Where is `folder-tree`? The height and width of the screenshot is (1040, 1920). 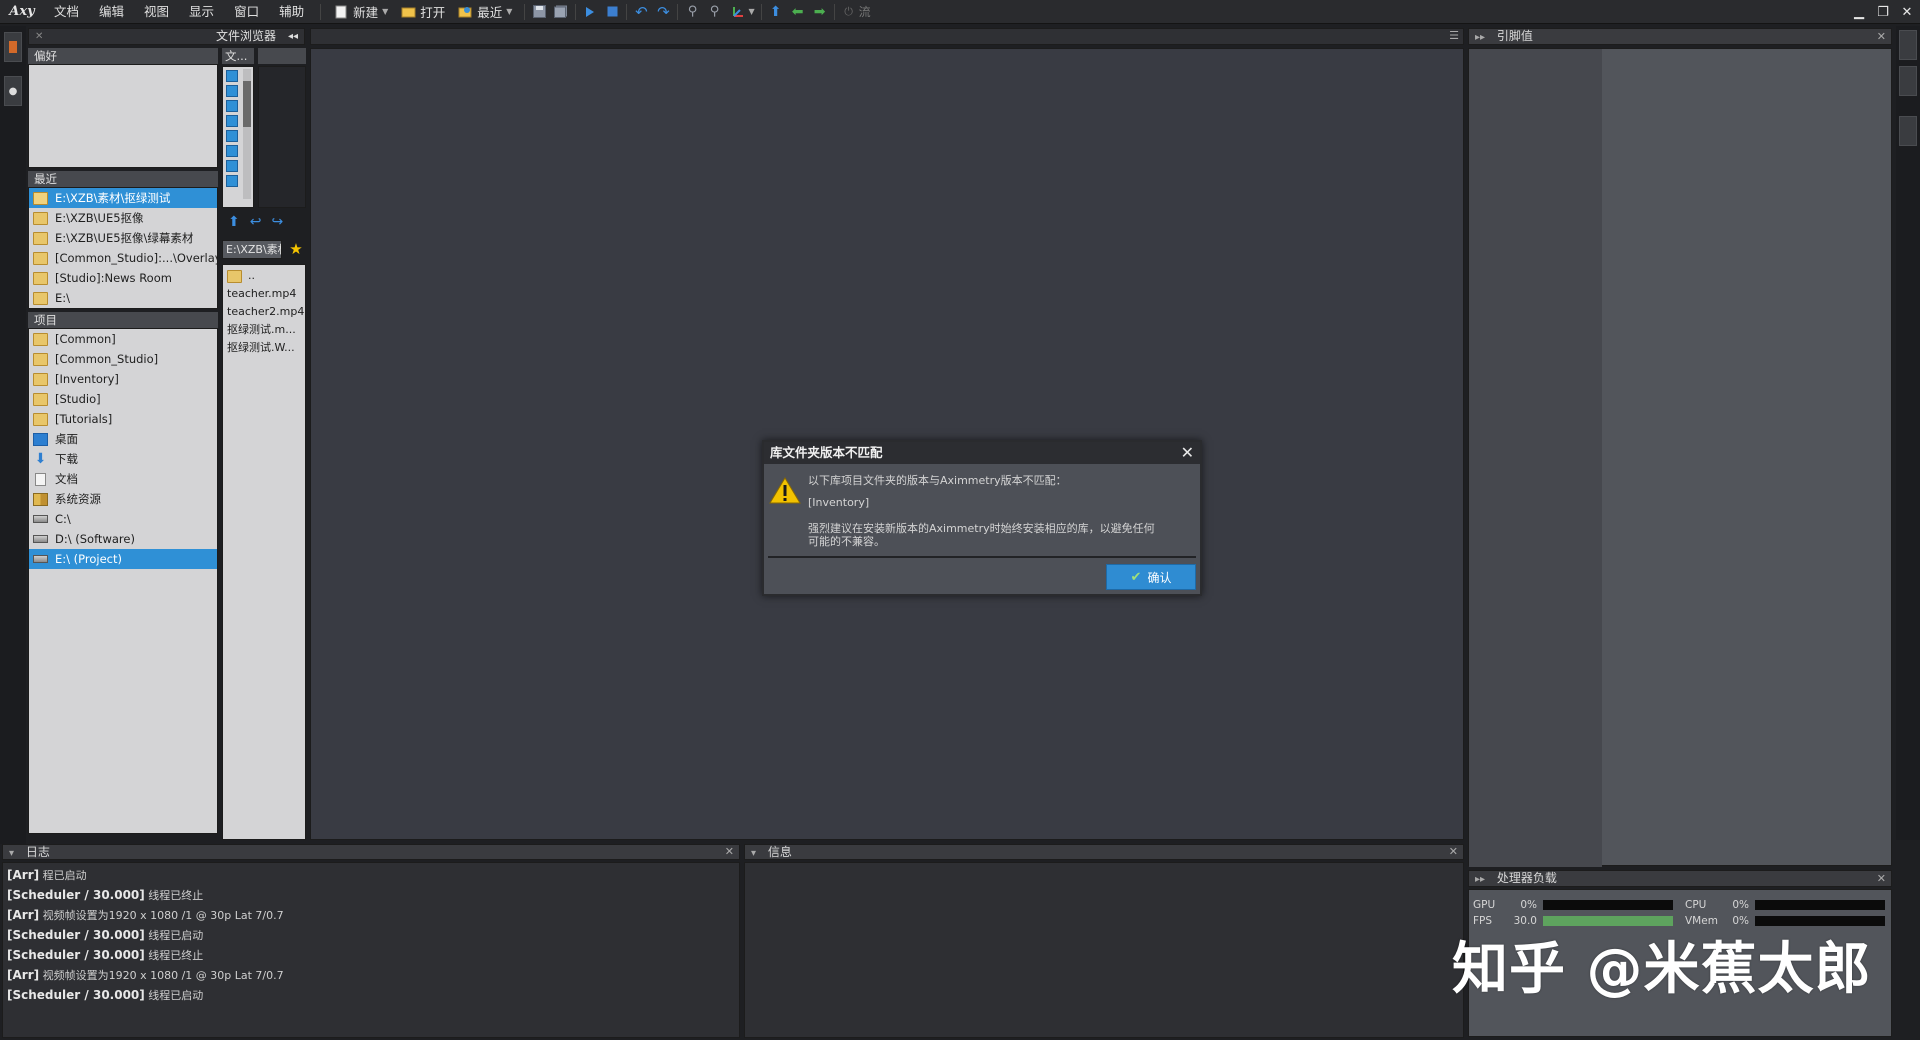 folder-tree is located at coordinates (238, 137).